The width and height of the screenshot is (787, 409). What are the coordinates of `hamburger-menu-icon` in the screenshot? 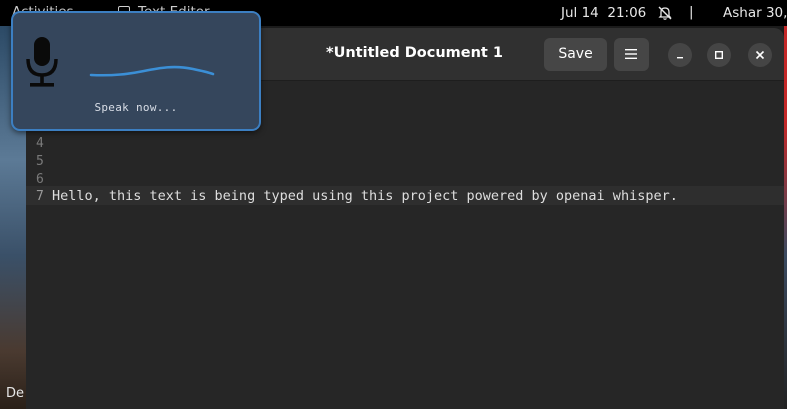 It's located at (631, 54).